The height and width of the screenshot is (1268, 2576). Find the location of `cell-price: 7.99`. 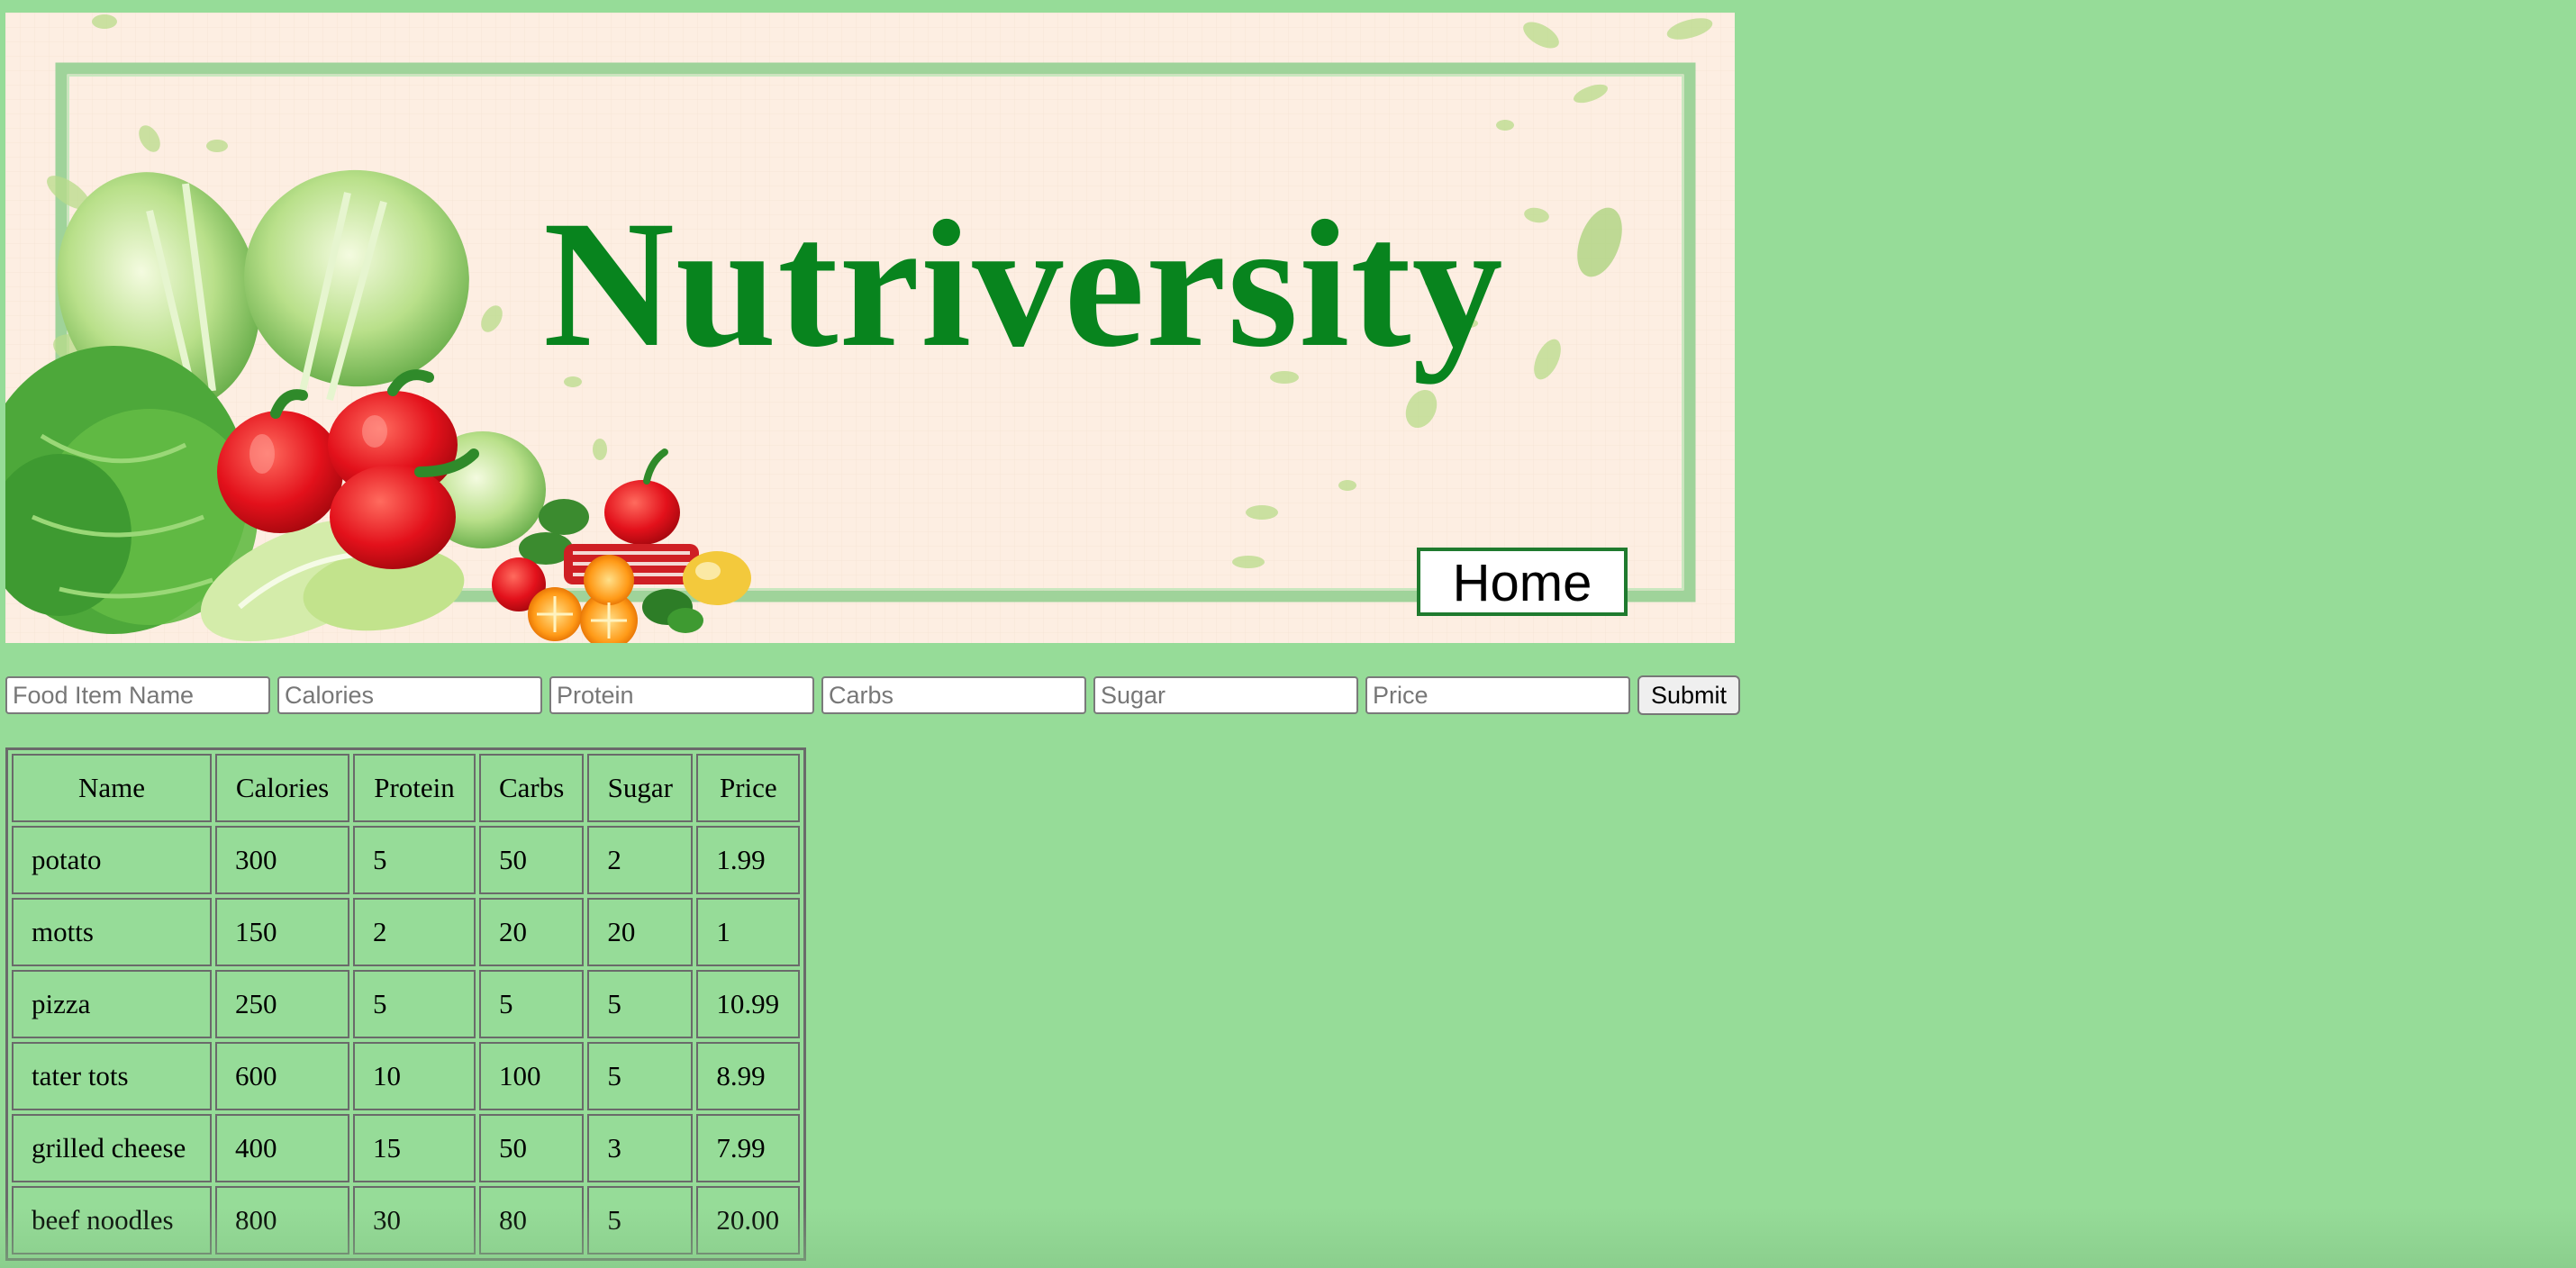

cell-price: 7.99 is located at coordinates (749, 1148).